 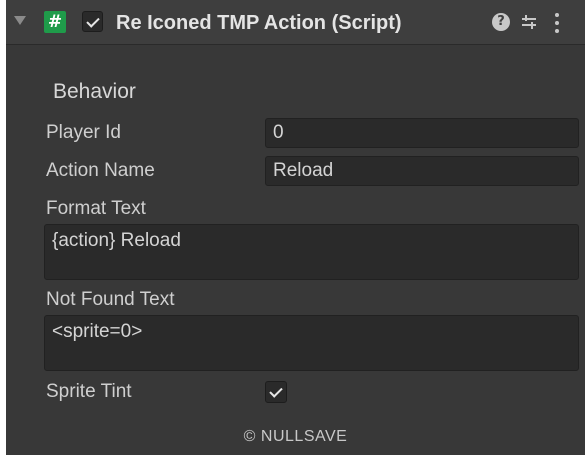 I want to click on player-id-field: 0, so click(x=422, y=133).